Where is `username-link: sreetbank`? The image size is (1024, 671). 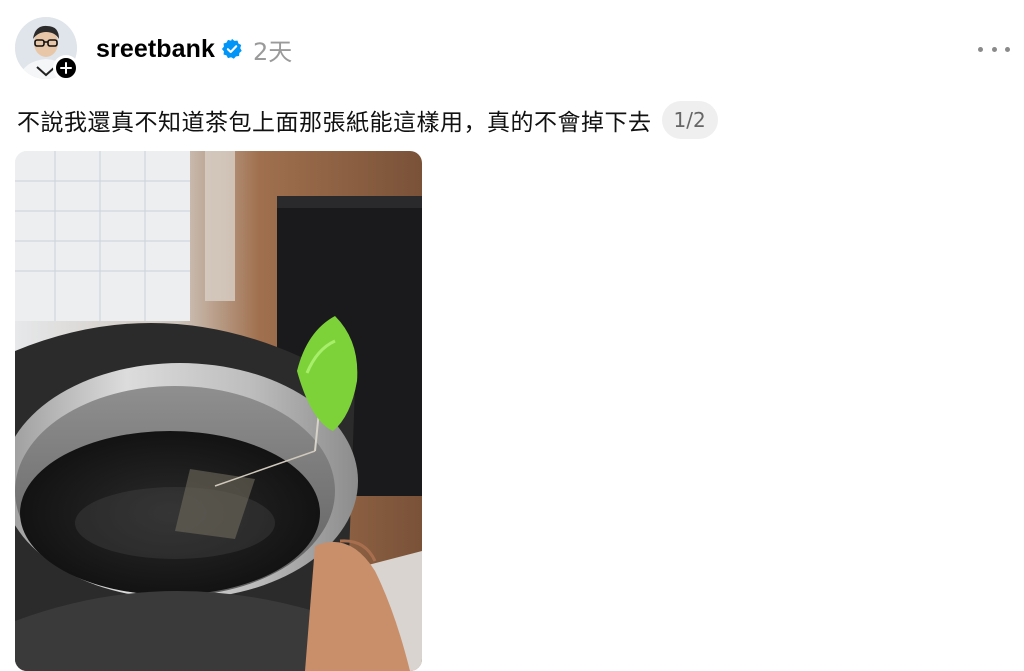 username-link: sreetbank is located at coordinates (155, 49).